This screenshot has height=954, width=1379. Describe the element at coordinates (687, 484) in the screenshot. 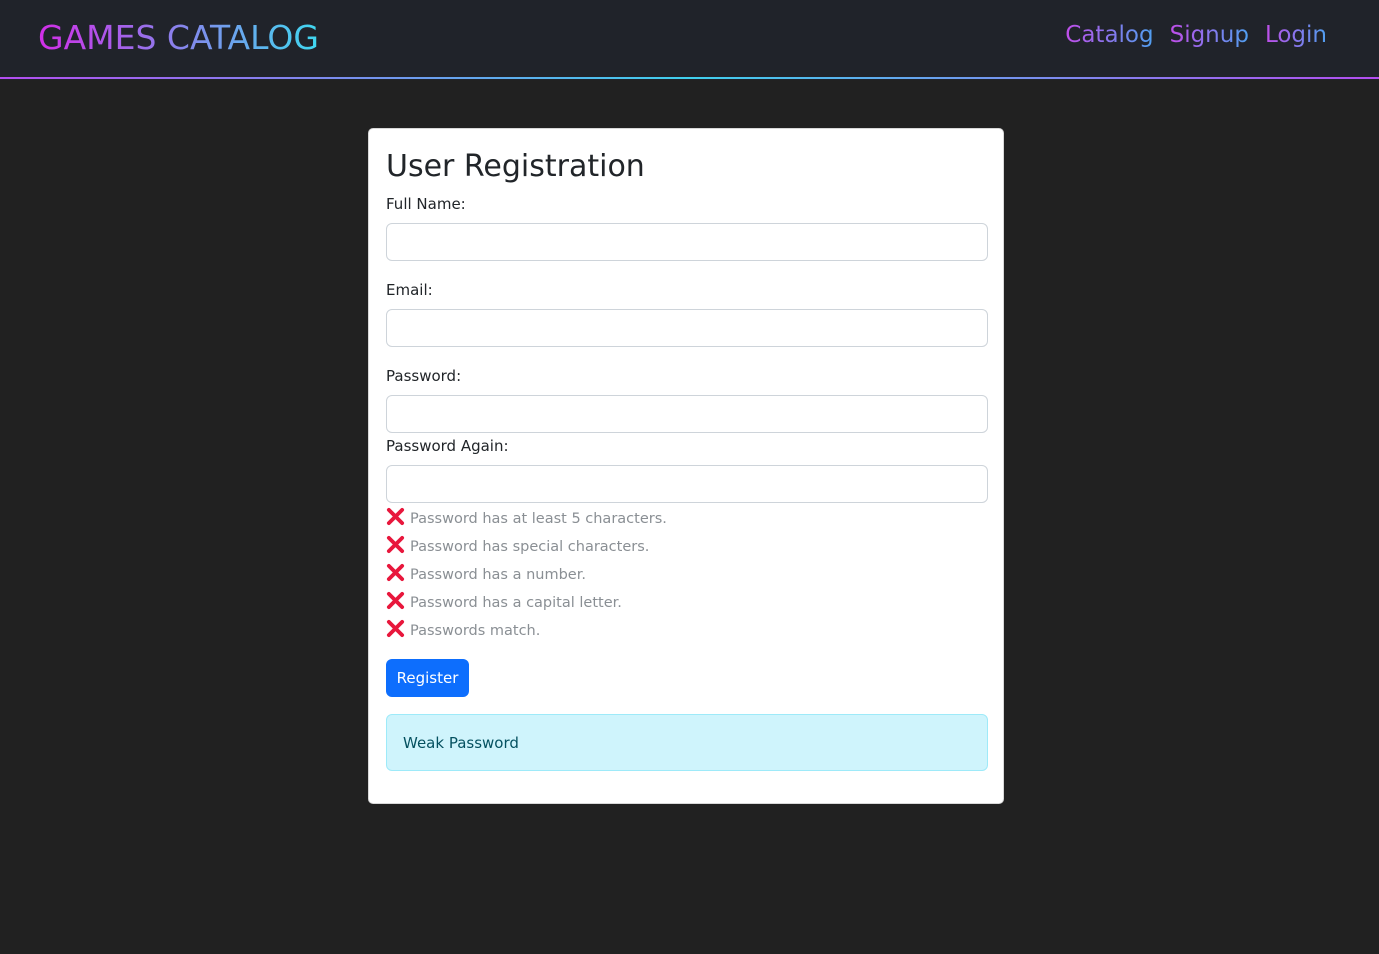

I see `password-again-input` at that location.